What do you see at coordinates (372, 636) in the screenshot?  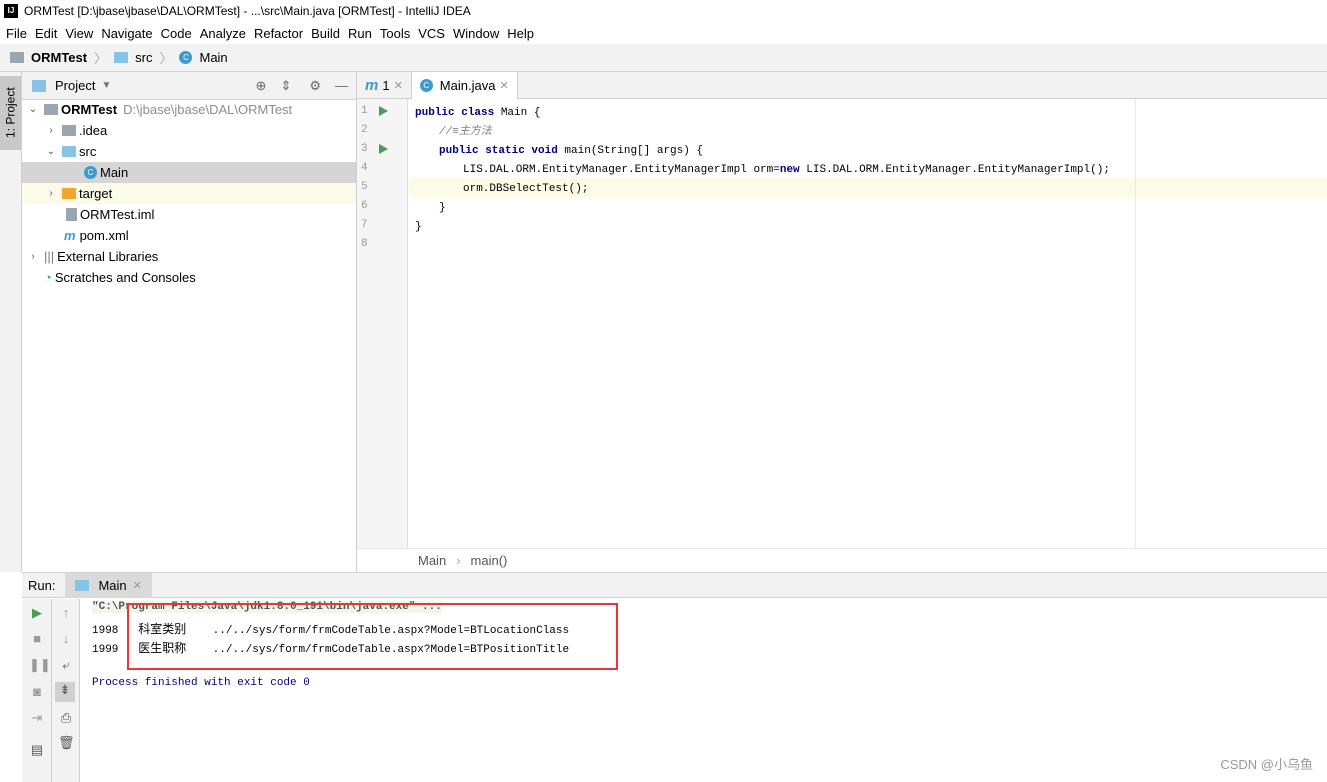 I see `highlight-annotation-box` at bounding box center [372, 636].